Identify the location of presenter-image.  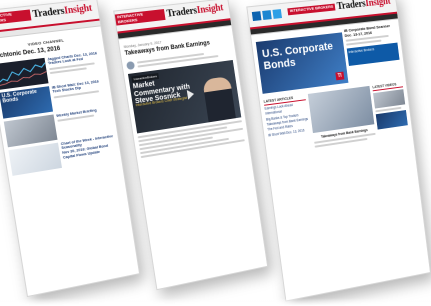
(219, 99).